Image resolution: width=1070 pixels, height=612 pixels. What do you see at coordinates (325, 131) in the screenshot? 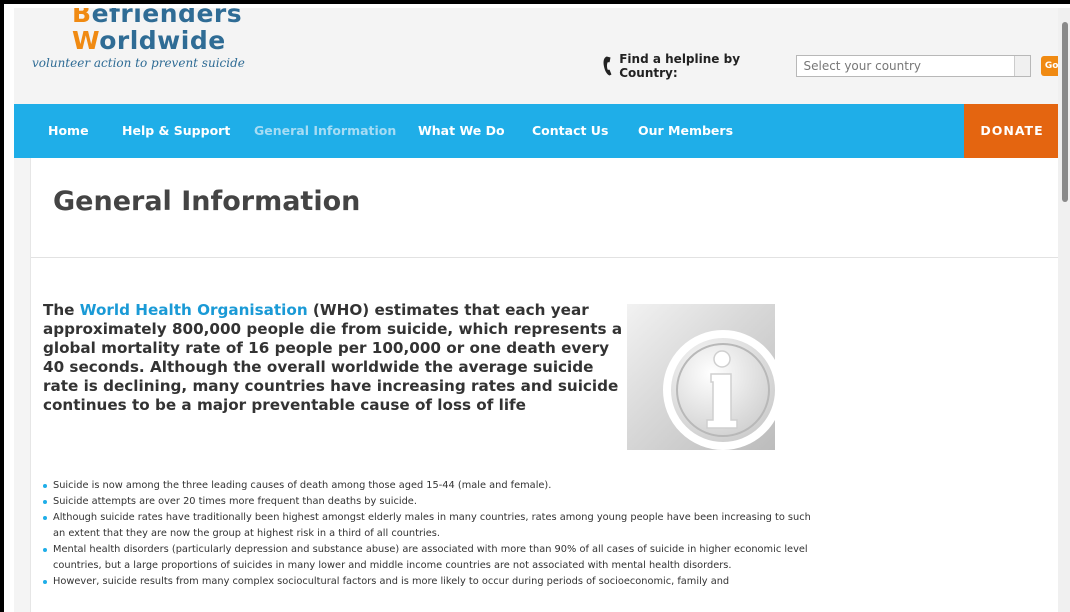
I see `nav-item-general-information: General Information` at bounding box center [325, 131].